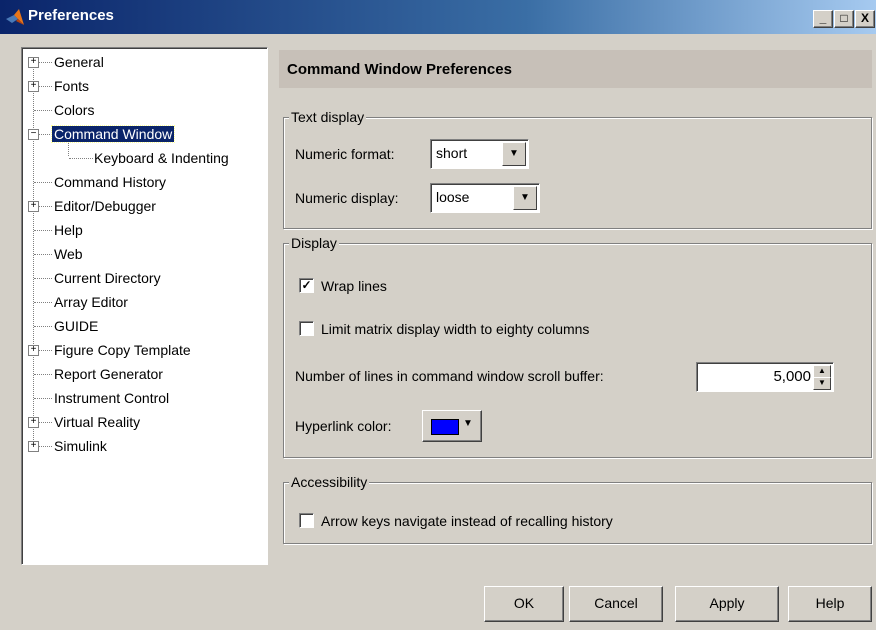  I want to click on wrap-lines-label: Wrap lines, so click(354, 286).